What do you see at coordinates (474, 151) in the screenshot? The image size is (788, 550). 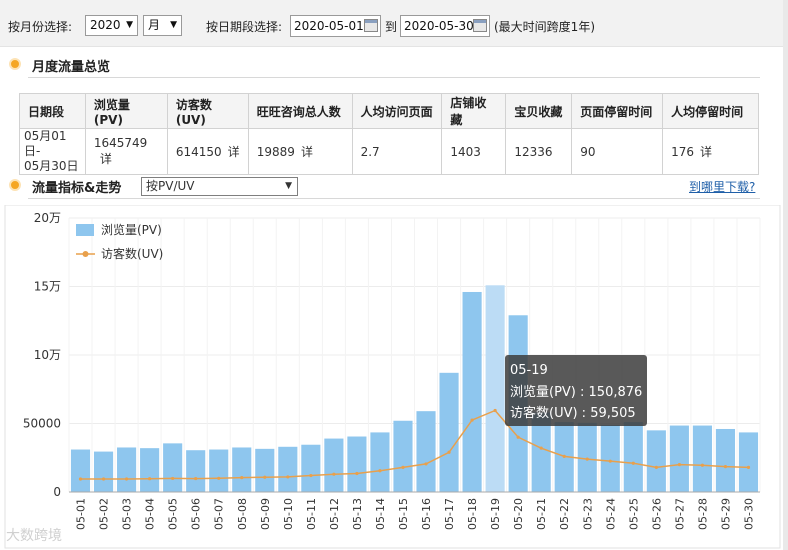 I see `cell-shop-fav: 1403` at bounding box center [474, 151].